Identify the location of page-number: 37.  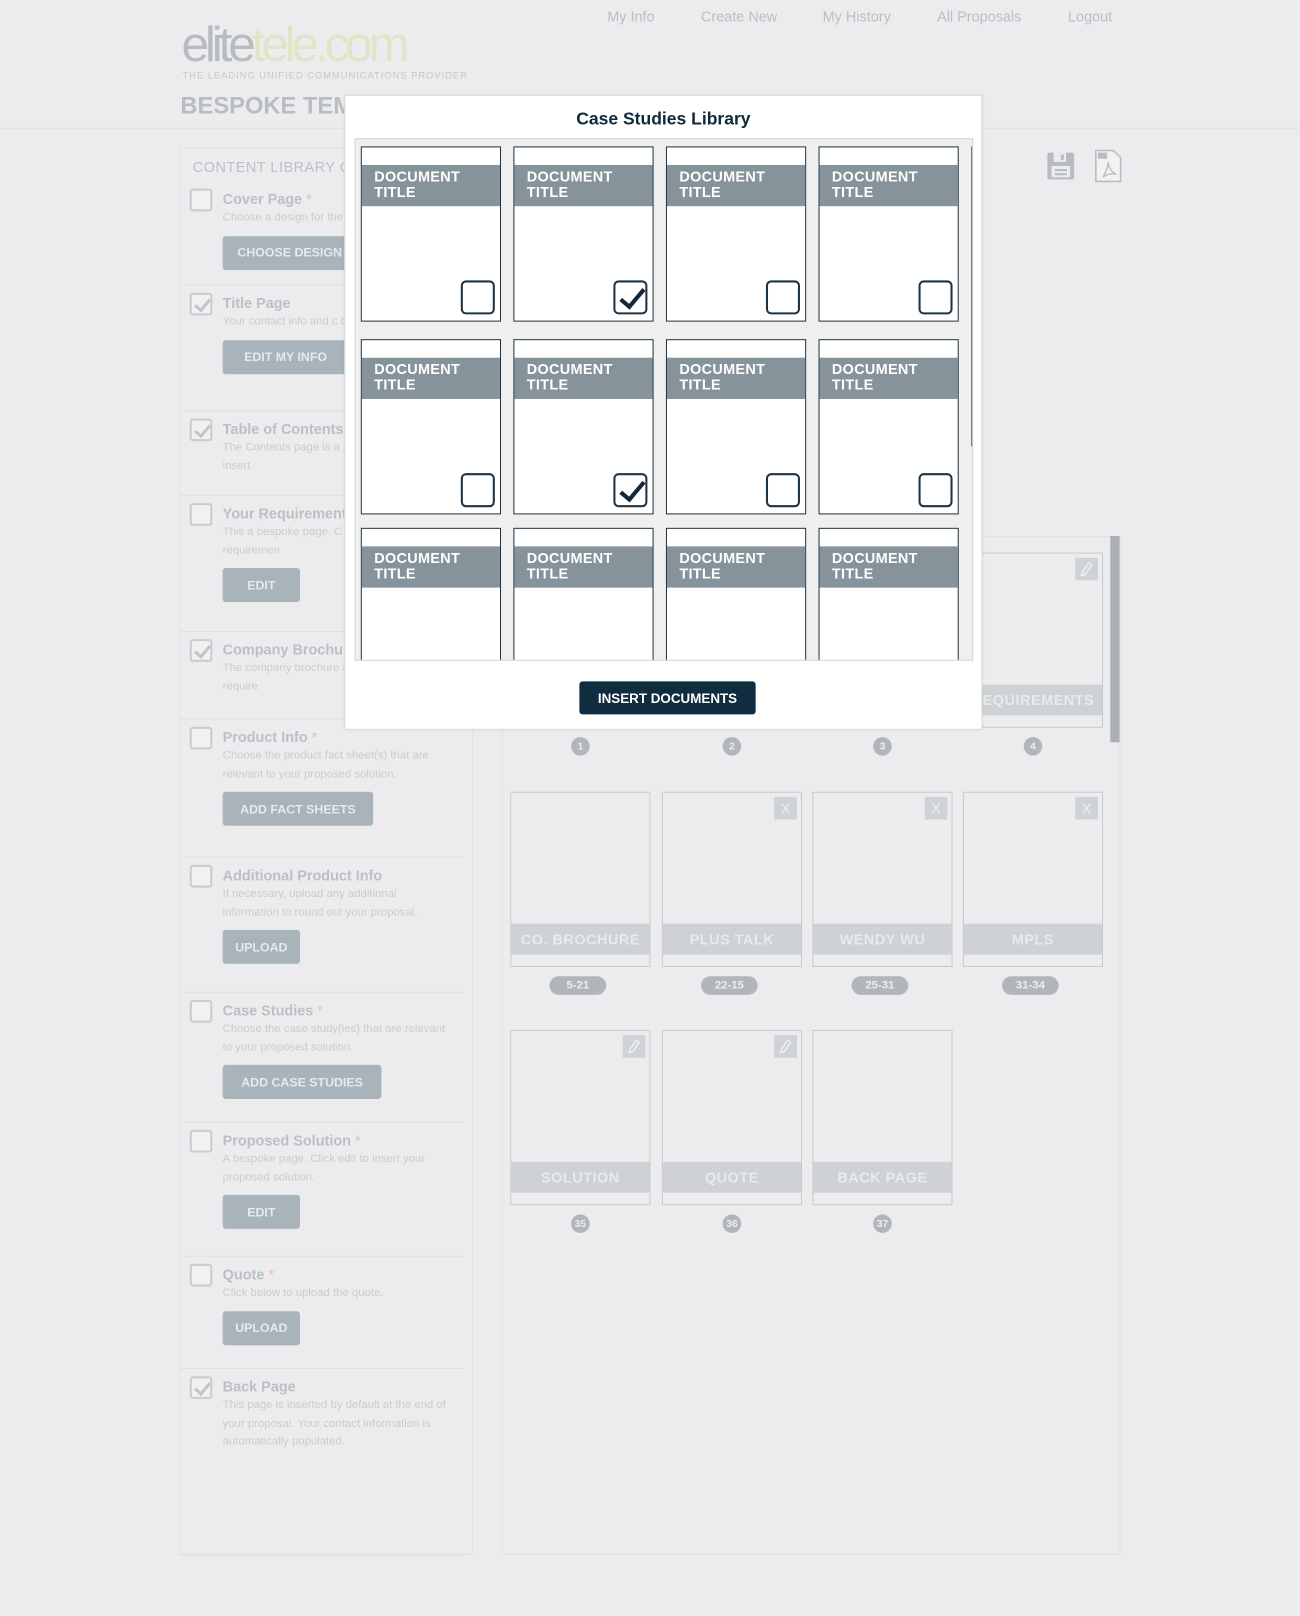
(882, 1223).